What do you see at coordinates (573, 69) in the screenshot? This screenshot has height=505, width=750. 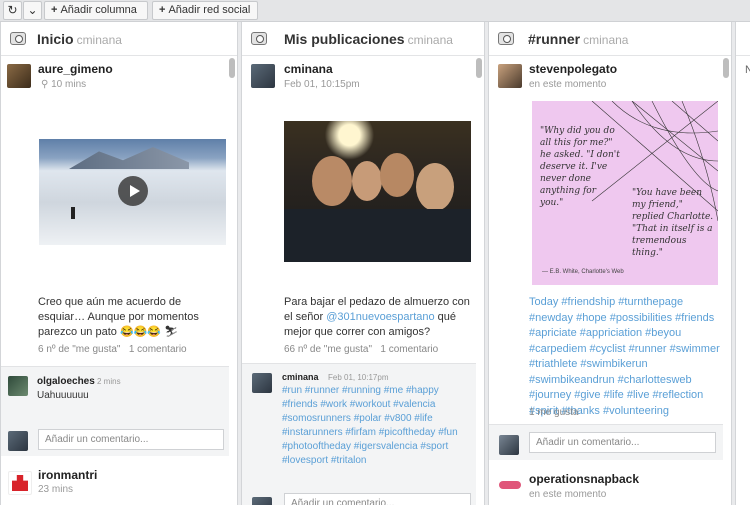 I see `post-username: stevenpolegato` at bounding box center [573, 69].